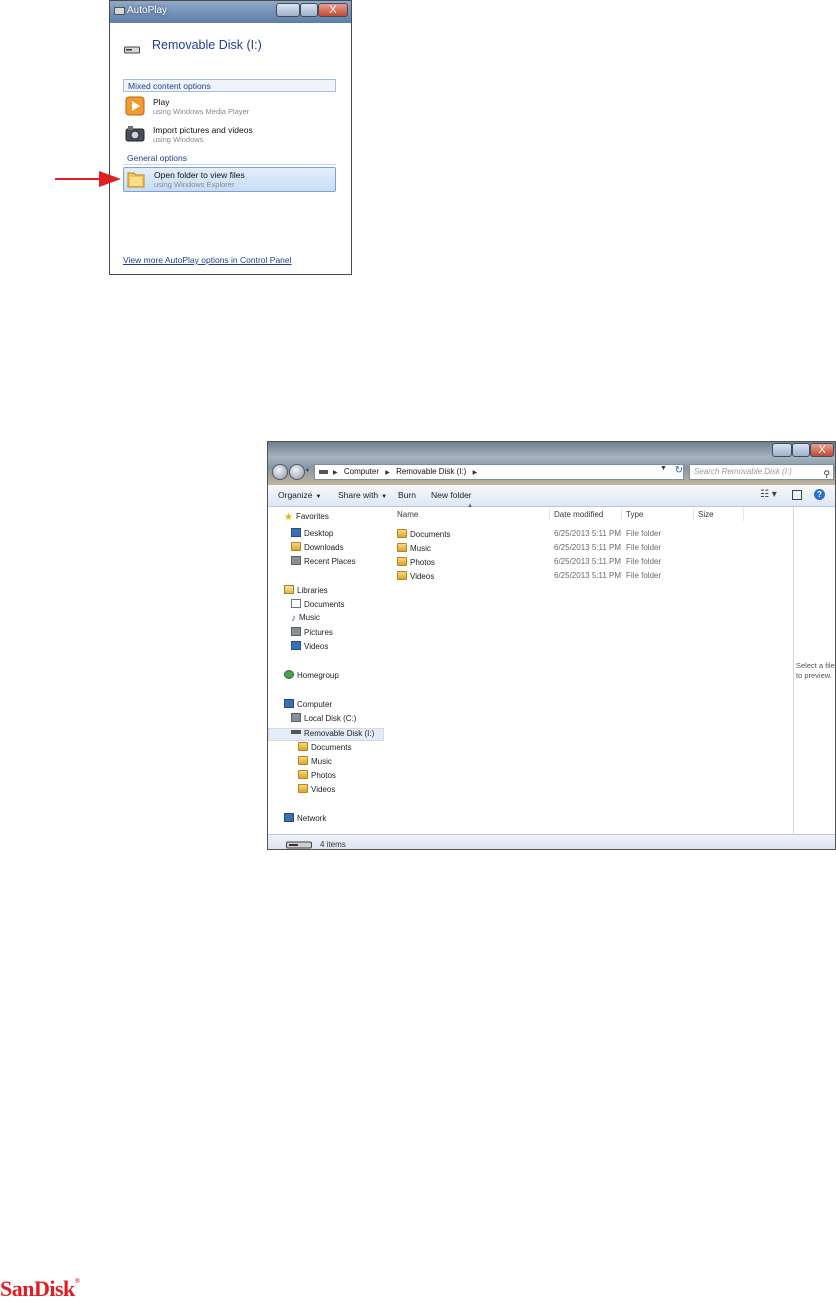 The width and height of the screenshot is (836, 1302). I want to click on nav-label: Local Disk (C:), so click(330, 718).